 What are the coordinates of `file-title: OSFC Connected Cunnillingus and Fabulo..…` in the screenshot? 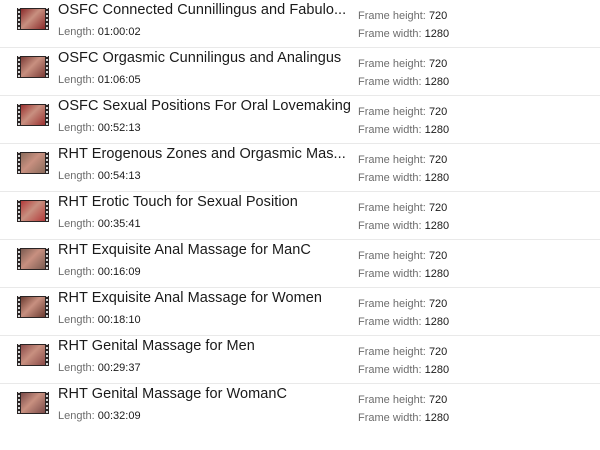 It's located at (202, 10).